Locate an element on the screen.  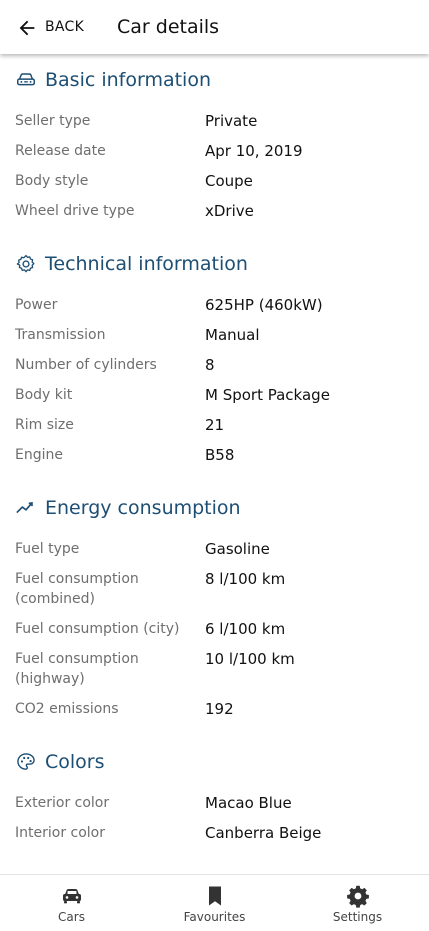
row-value: Apr 10, 2019 is located at coordinates (254, 151).